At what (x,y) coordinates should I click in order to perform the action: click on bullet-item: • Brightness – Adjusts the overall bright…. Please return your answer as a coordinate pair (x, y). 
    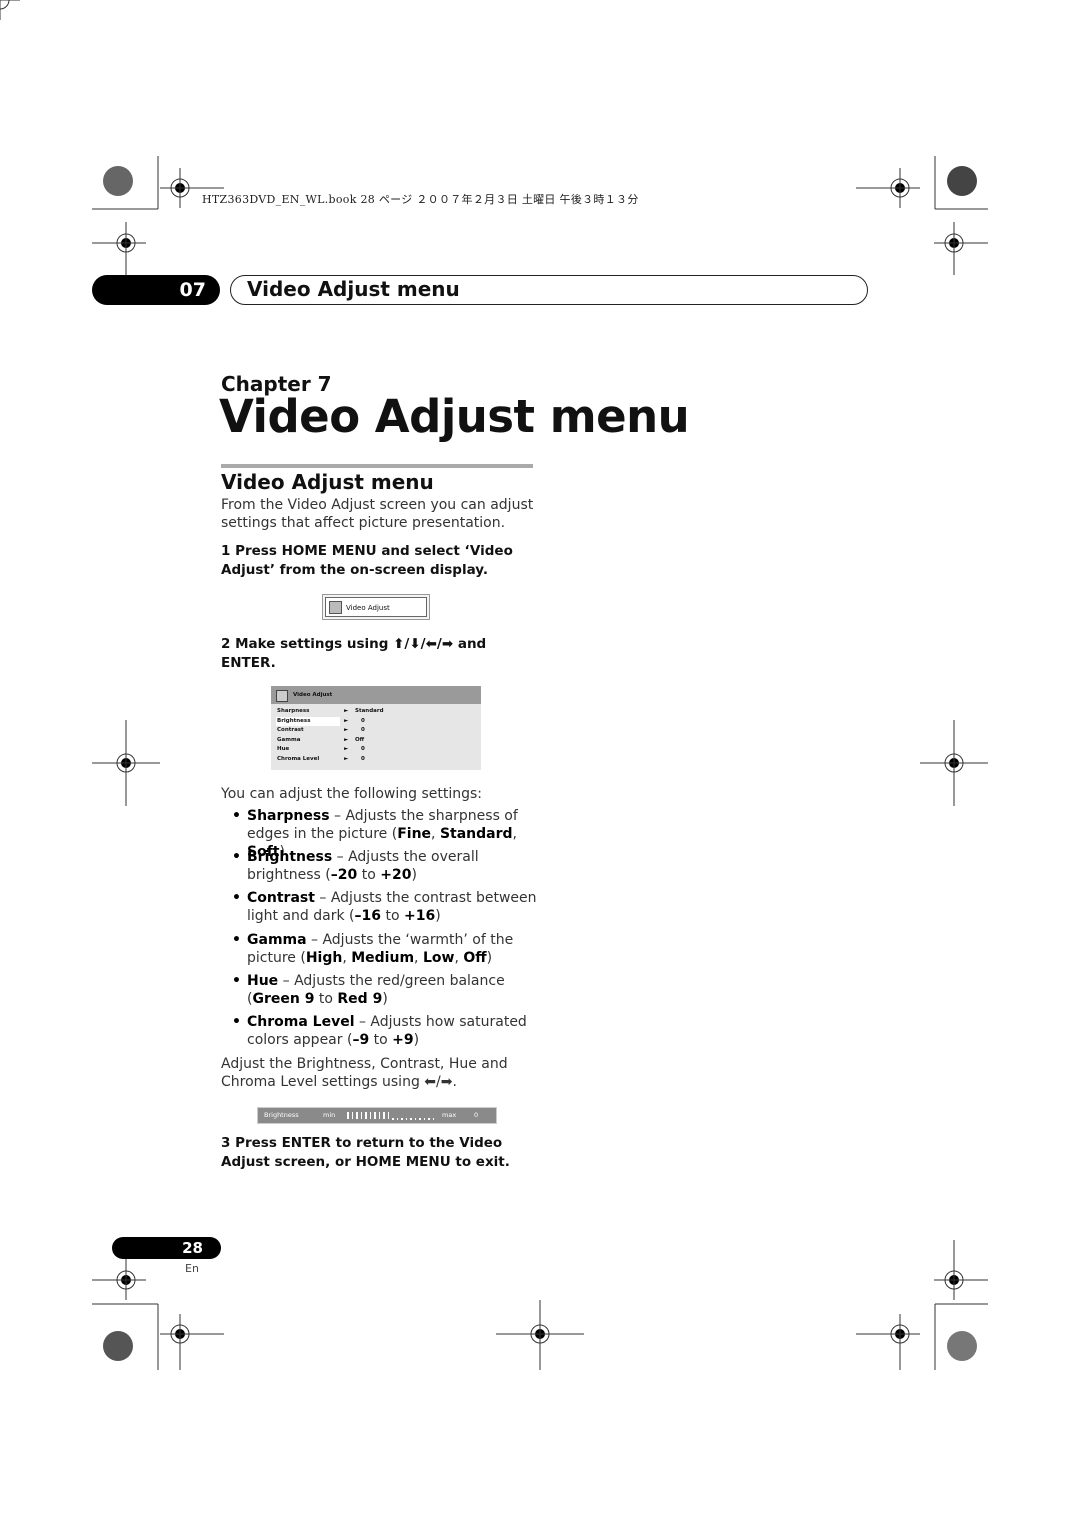
    Looking at the image, I should click on (387, 866).